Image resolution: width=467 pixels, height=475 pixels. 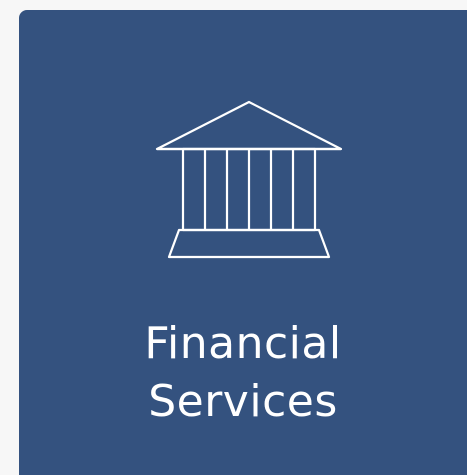 I want to click on tile-label-line-2: Services, so click(x=243, y=401).